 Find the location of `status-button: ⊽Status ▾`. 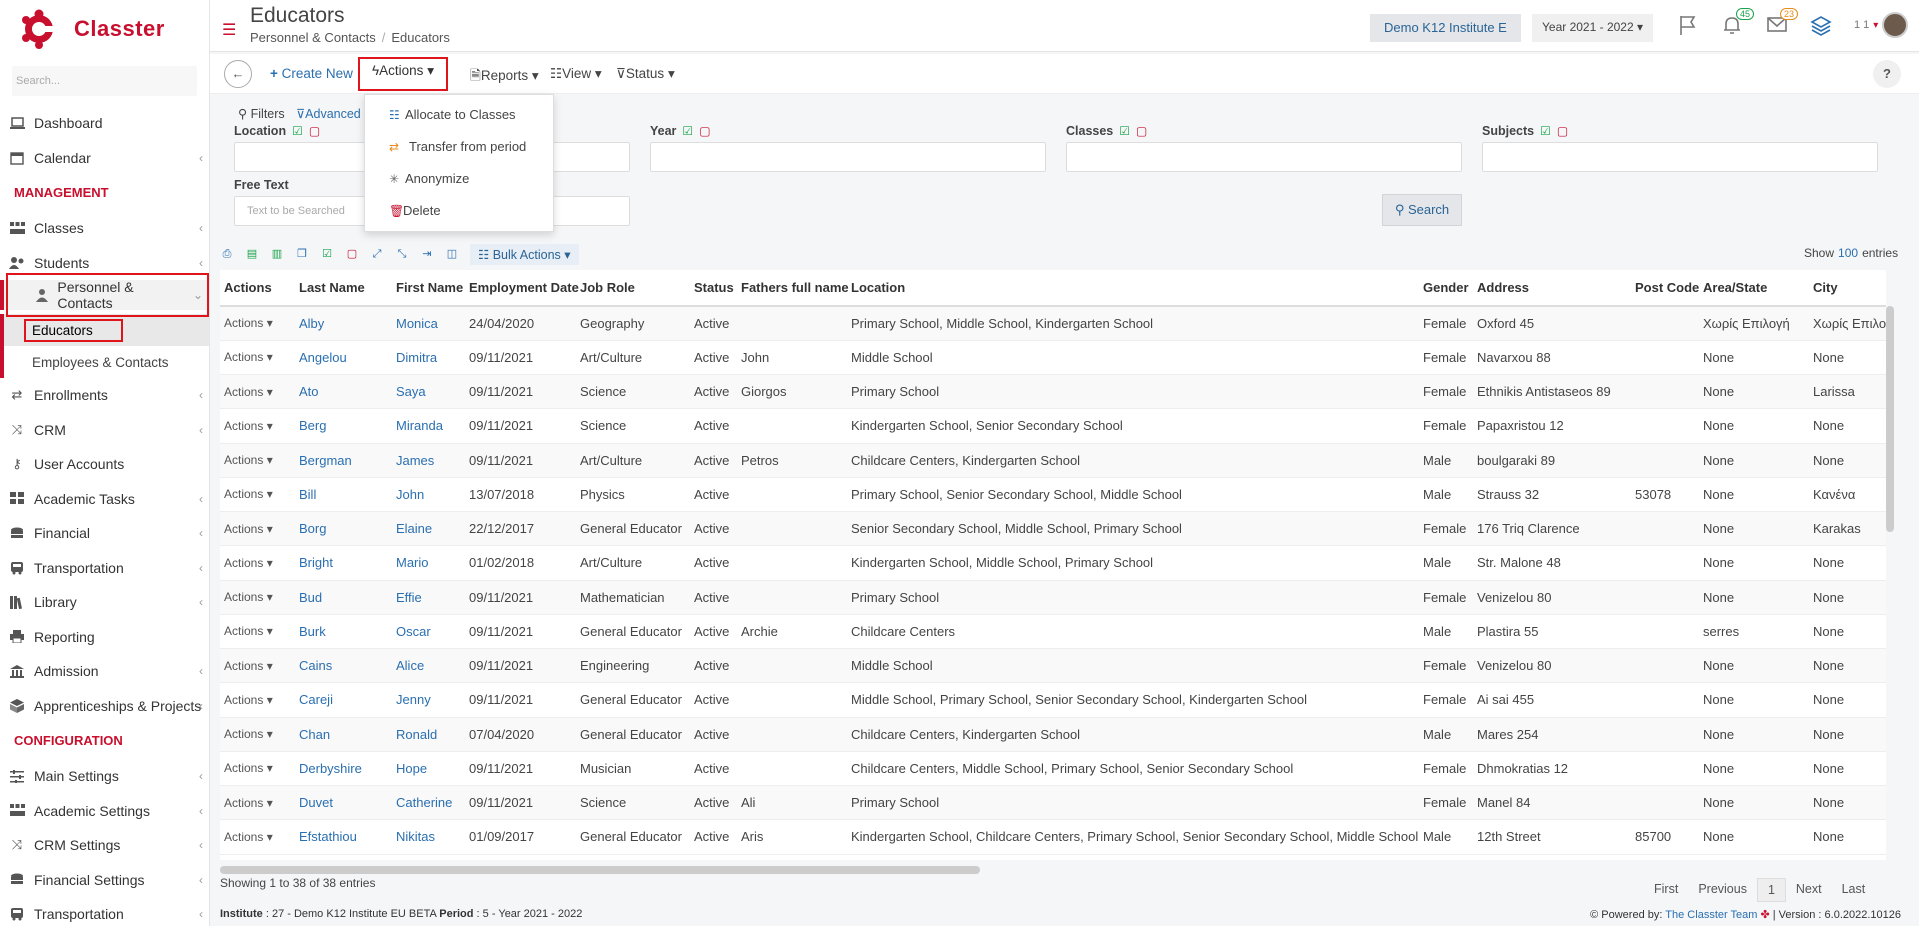

status-button: ⊽Status ▾ is located at coordinates (645, 74).